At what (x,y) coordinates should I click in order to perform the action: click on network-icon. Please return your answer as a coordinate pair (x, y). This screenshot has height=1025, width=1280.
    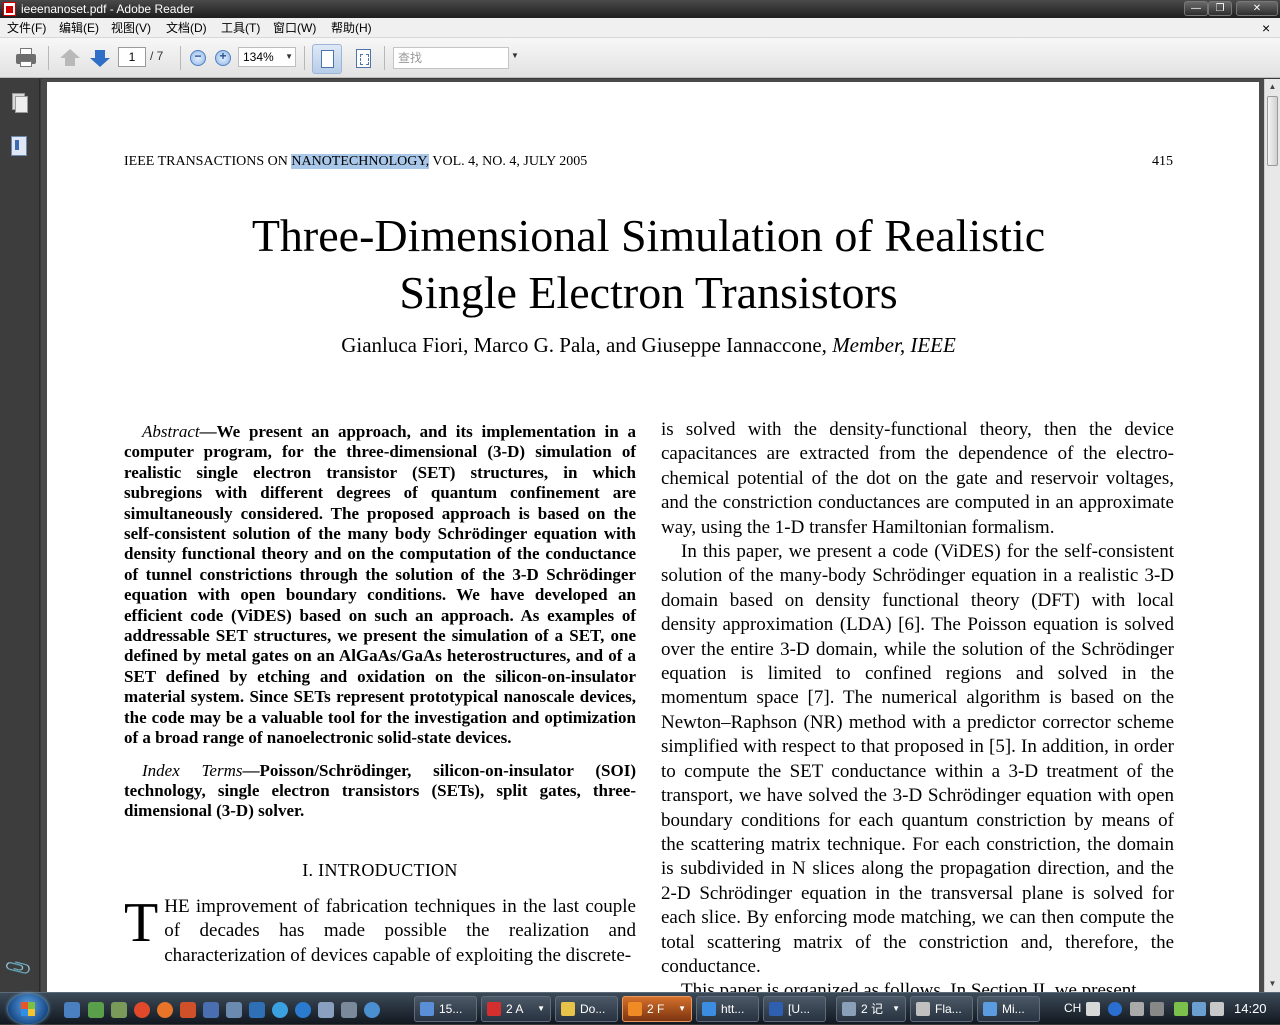
    Looking at the image, I should click on (1199, 1009).